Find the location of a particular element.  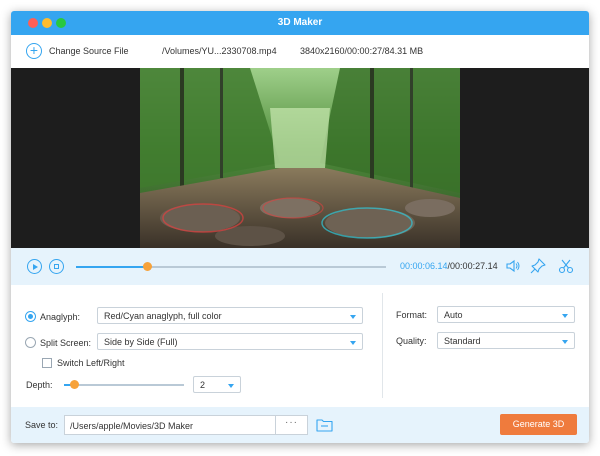

save-path-field: /Users/apple/Movies/3D Maker ··· is located at coordinates (186, 425).